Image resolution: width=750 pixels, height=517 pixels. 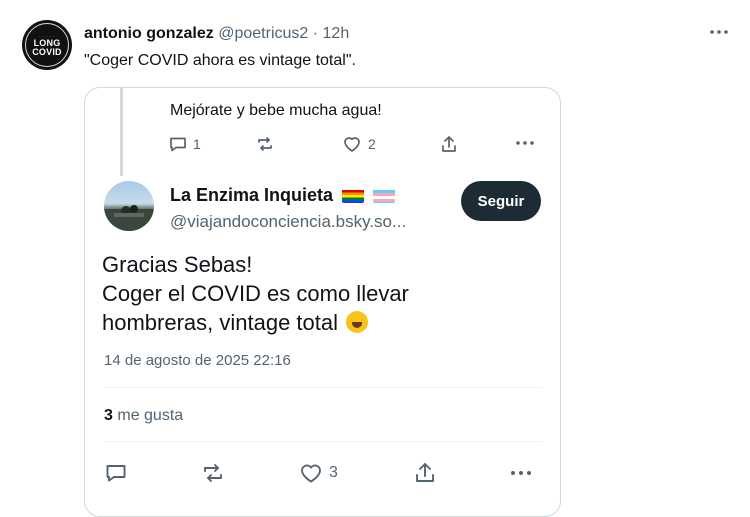 What do you see at coordinates (353, 195) in the screenshot?
I see `rainbow-flag-icon` at bounding box center [353, 195].